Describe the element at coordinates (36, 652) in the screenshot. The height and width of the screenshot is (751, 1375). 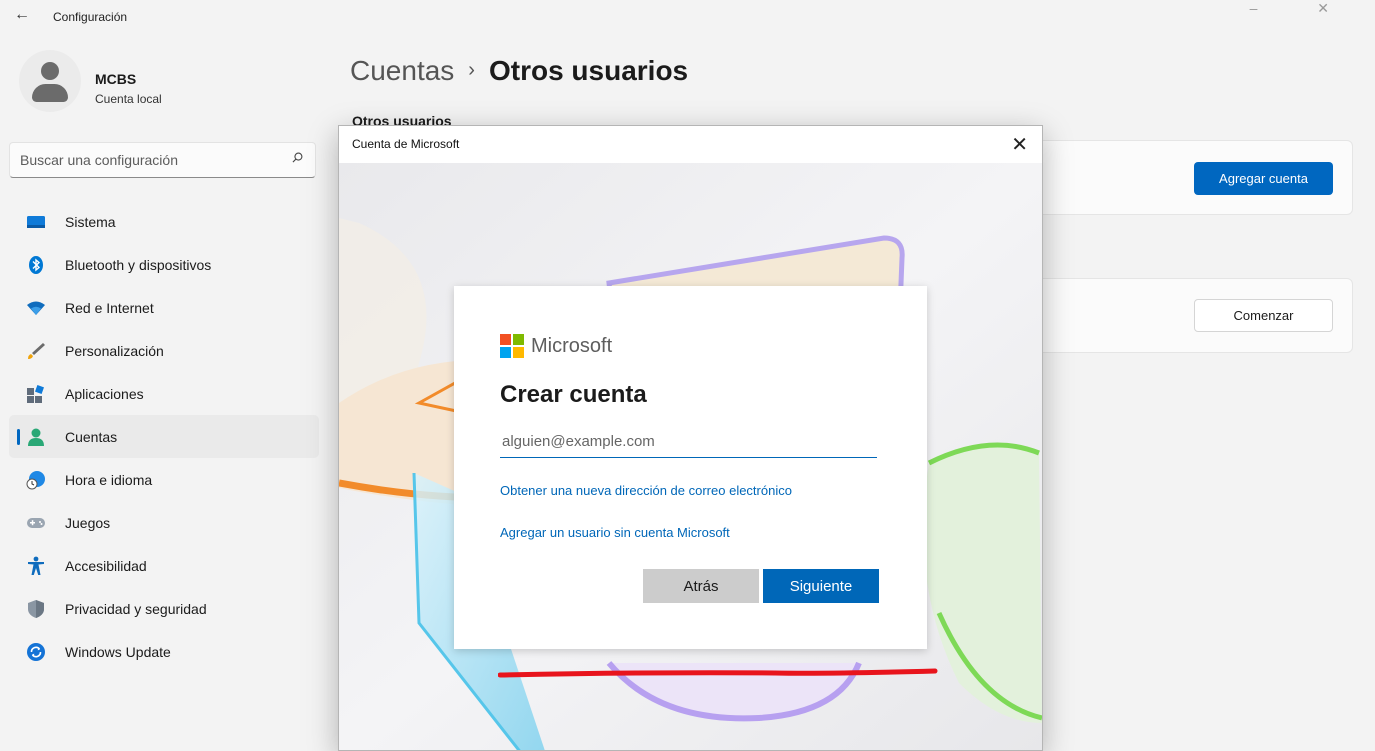
I see `update-icon` at that location.